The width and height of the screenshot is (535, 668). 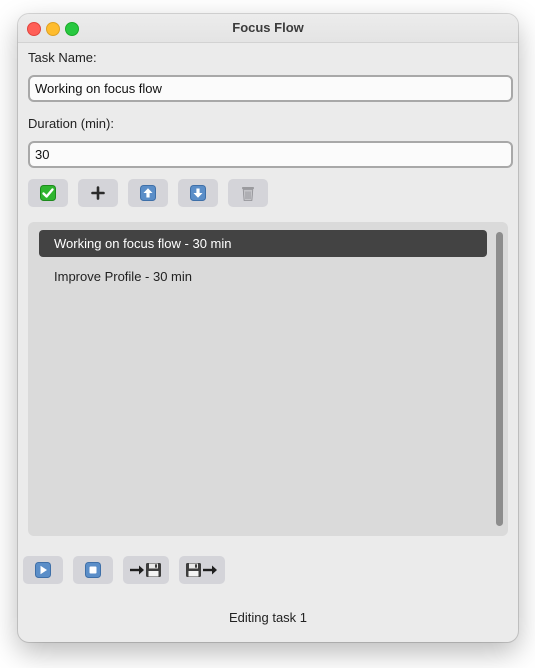 I want to click on window-title: Focus Flow, so click(x=268, y=27).